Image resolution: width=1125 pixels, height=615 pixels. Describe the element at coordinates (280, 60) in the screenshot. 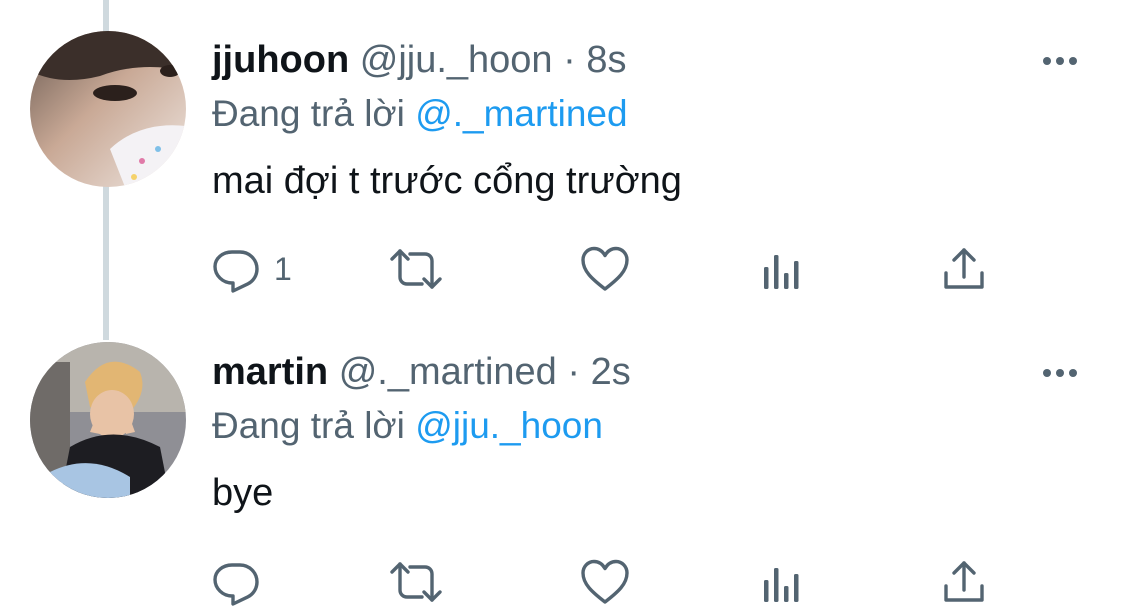

I see `display-name: jjuhoon` at that location.